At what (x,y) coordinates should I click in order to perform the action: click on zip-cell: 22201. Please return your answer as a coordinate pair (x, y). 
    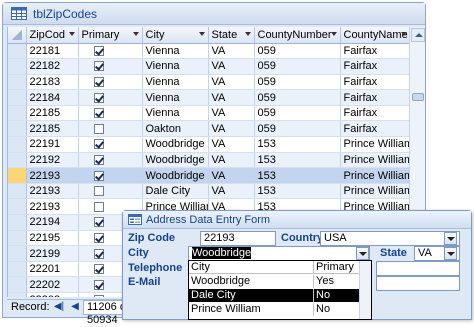
    Looking at the image, I should click on (52, 269).